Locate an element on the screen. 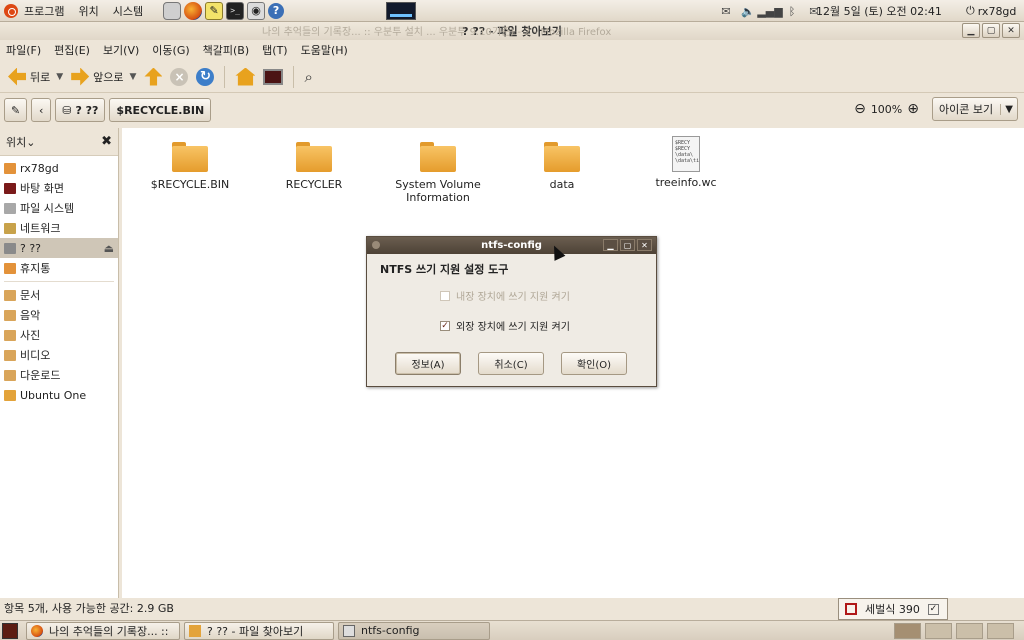 The height and width of the screenshot is (640, 1024). sidebar-mode-select: 위치⌄ is located at coordinates (20, 142).